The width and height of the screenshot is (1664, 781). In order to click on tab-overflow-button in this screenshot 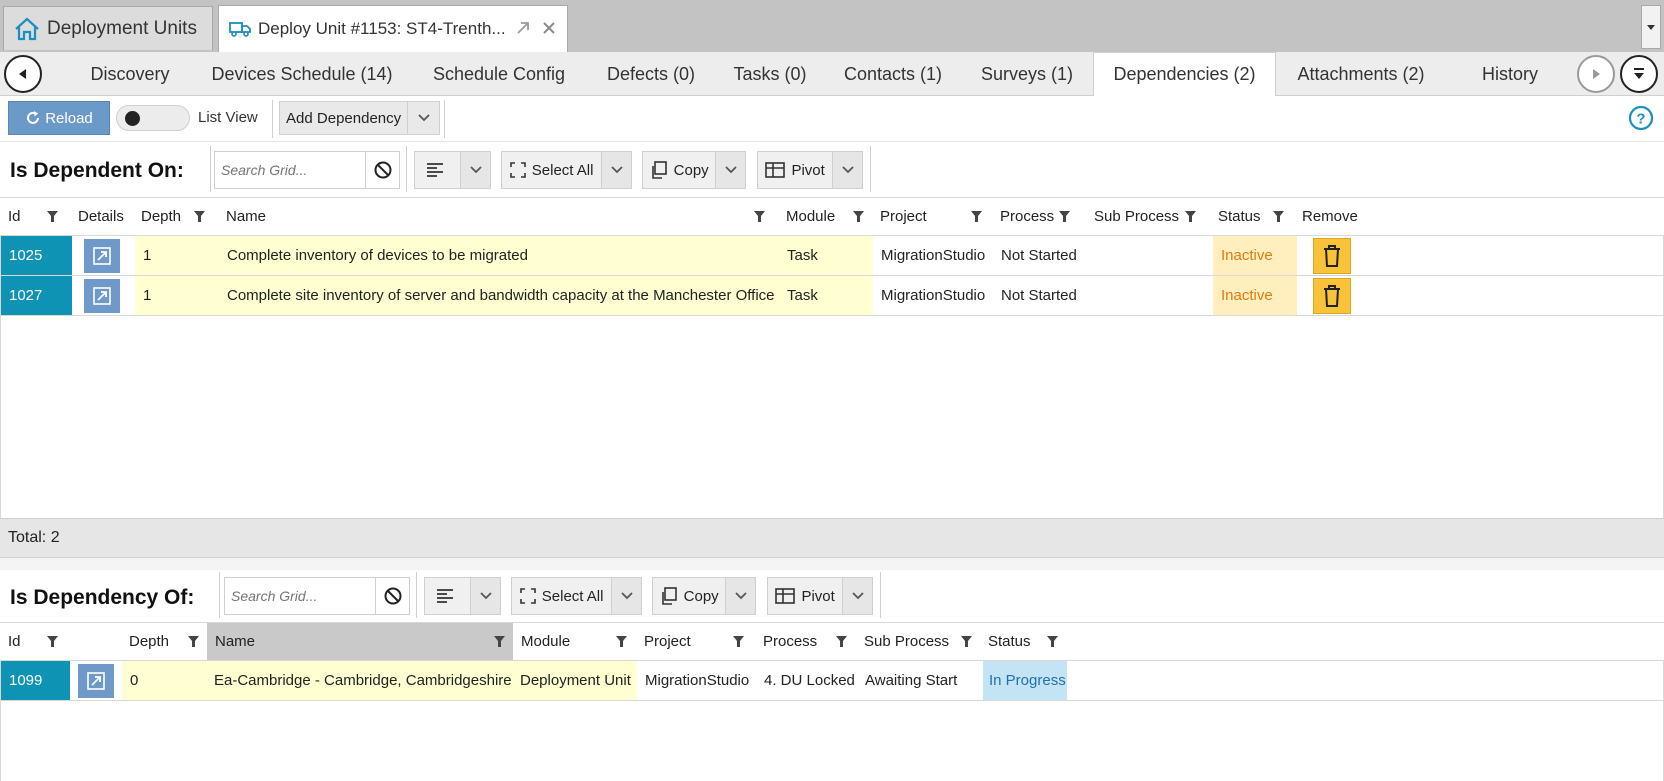, I will do `click(1651, 27)`.